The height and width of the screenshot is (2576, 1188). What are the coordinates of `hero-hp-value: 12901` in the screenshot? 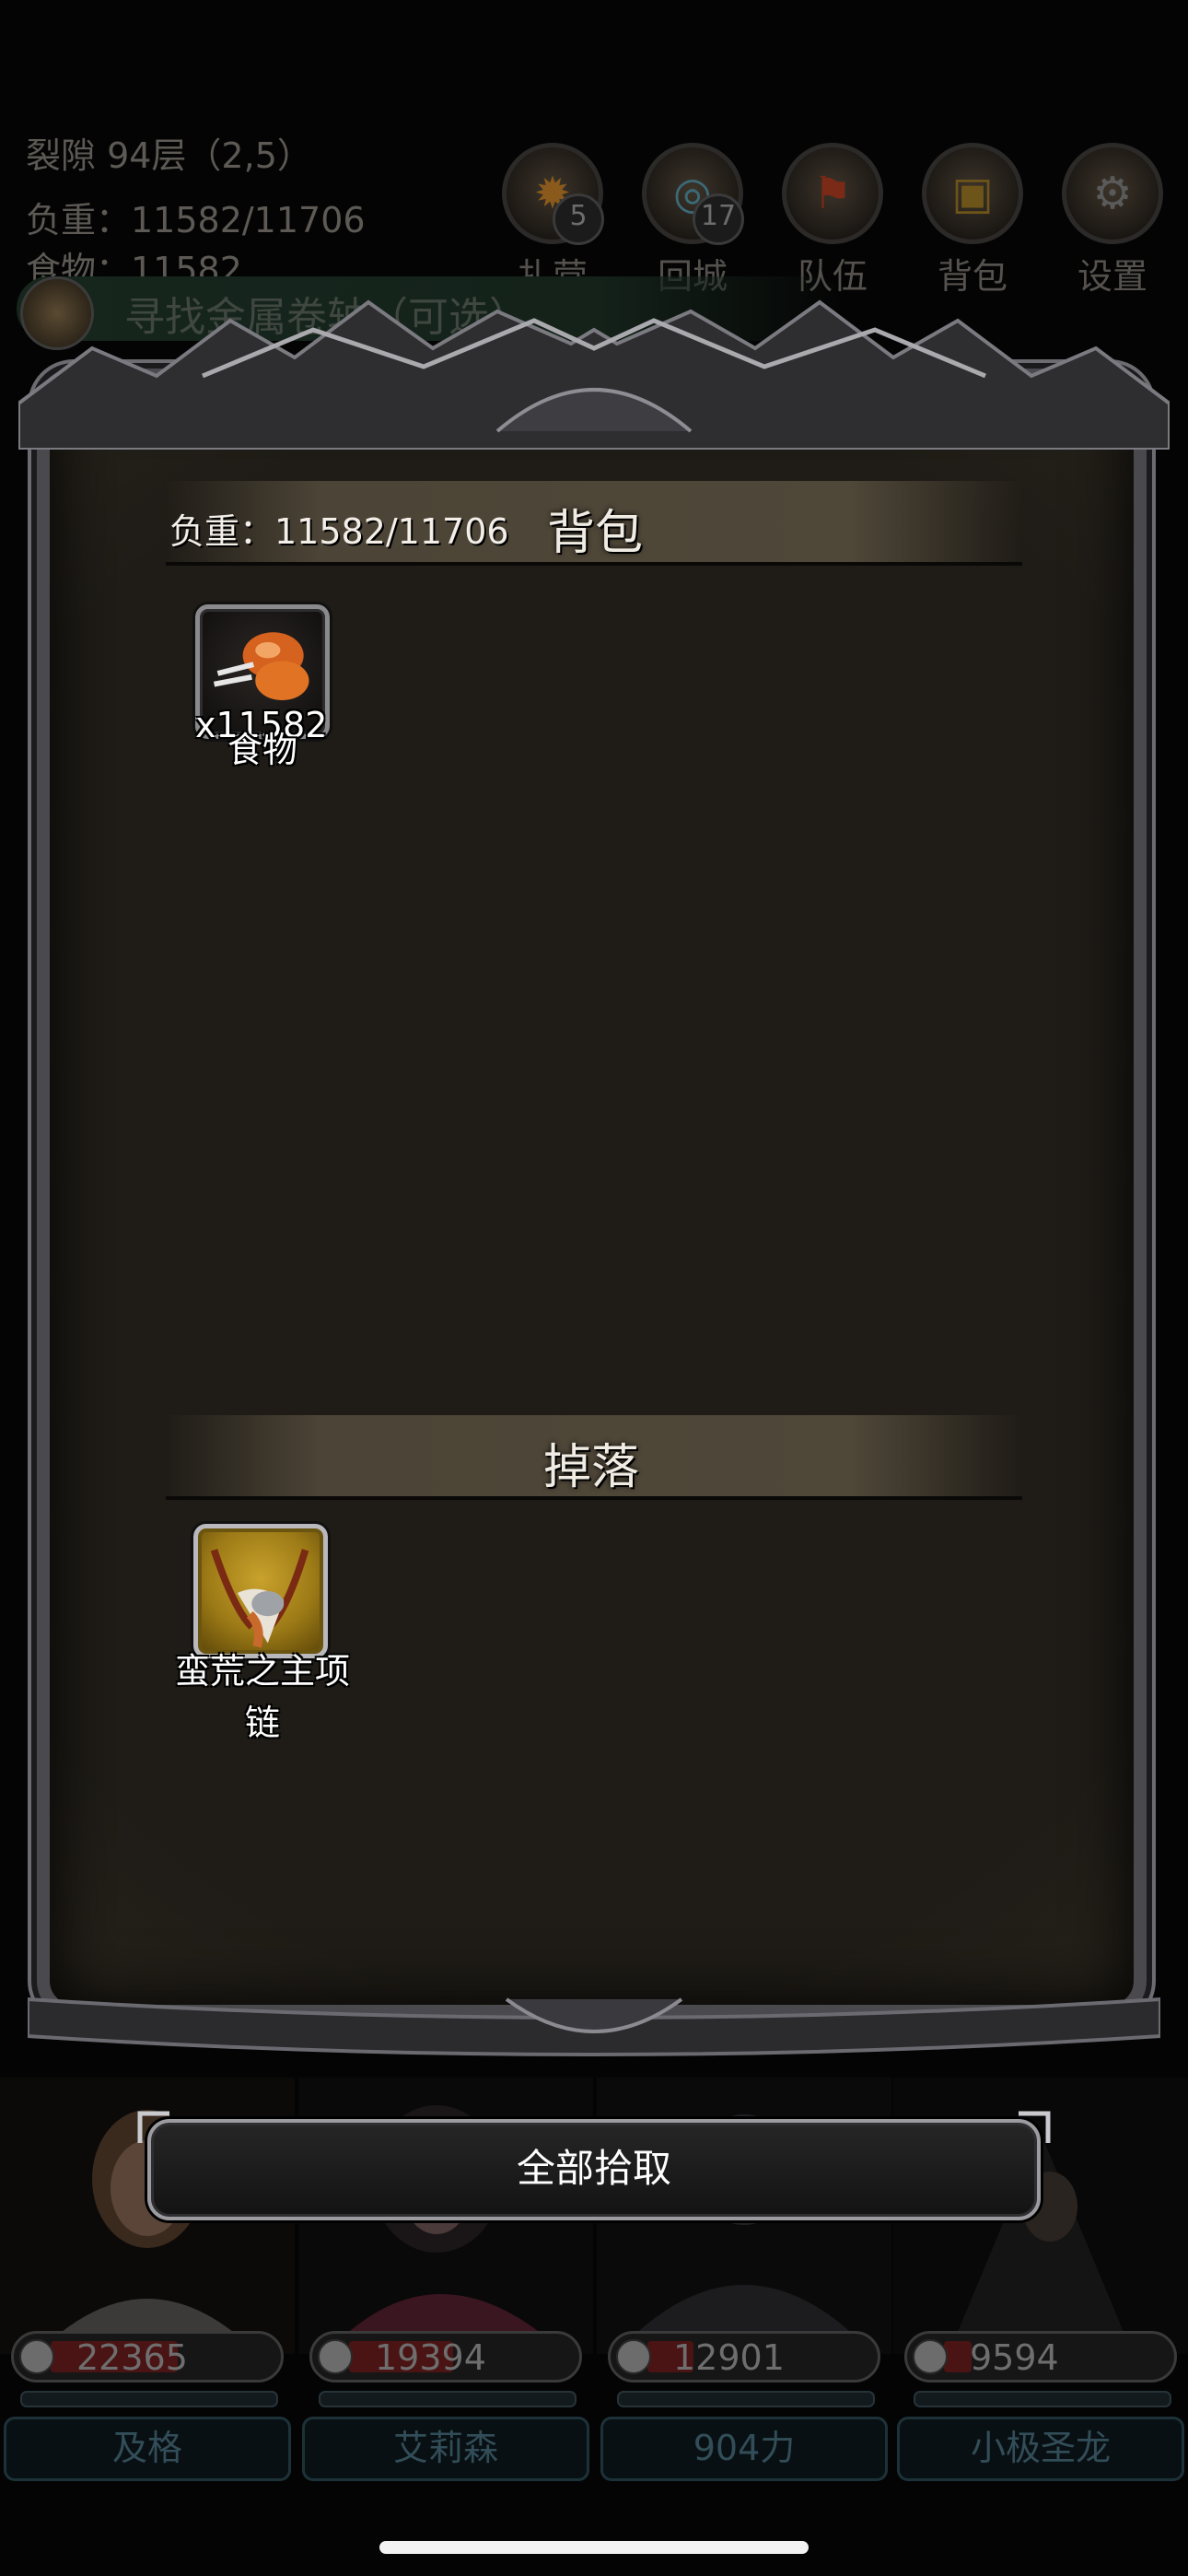 It's located at (729, 2357).